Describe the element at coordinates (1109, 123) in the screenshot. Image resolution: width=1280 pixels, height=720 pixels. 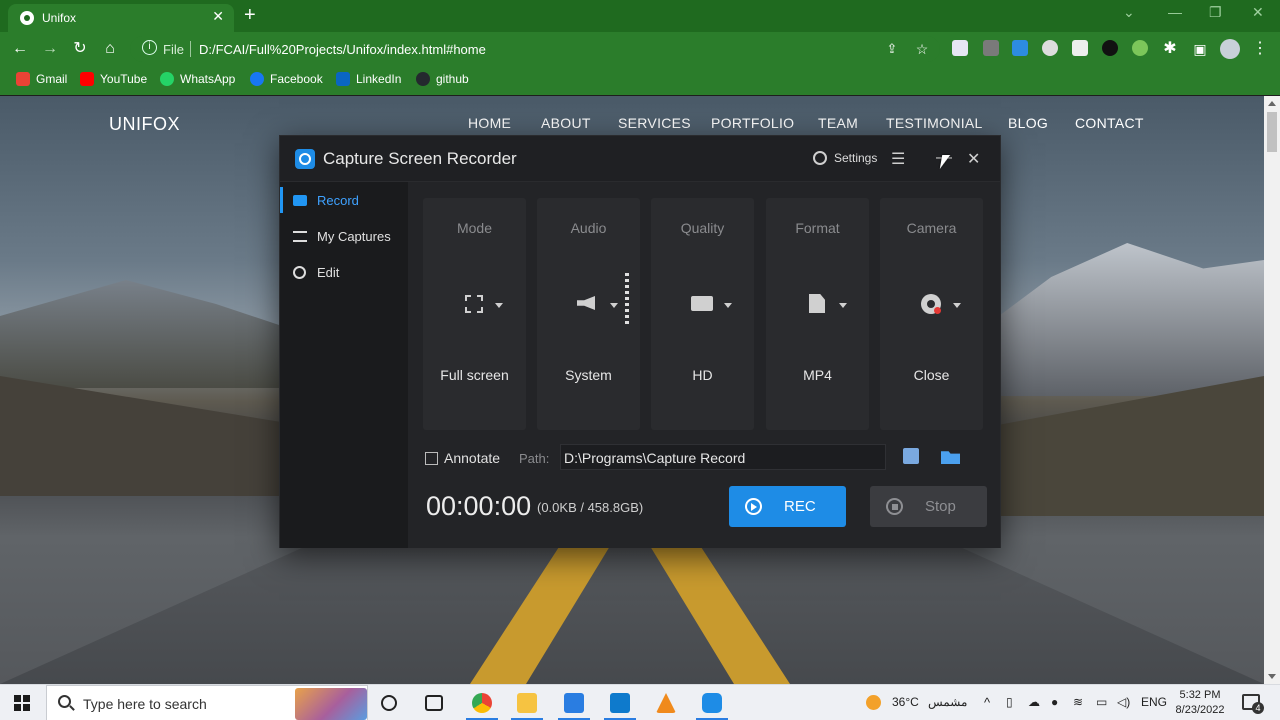
I see `nav-contact: CONTACT` at that location.